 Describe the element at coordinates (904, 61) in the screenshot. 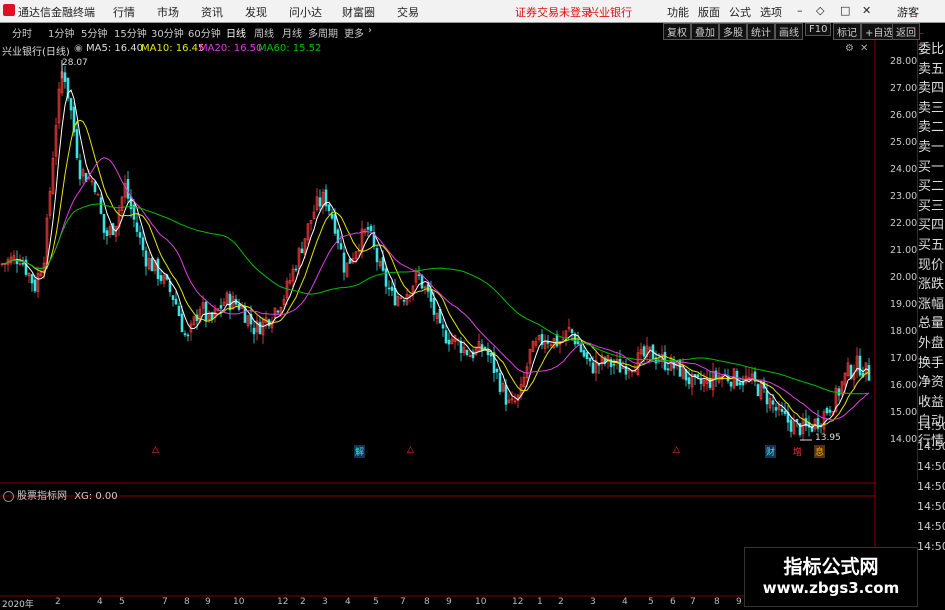

I see `price-tick: 28.00` at that location.